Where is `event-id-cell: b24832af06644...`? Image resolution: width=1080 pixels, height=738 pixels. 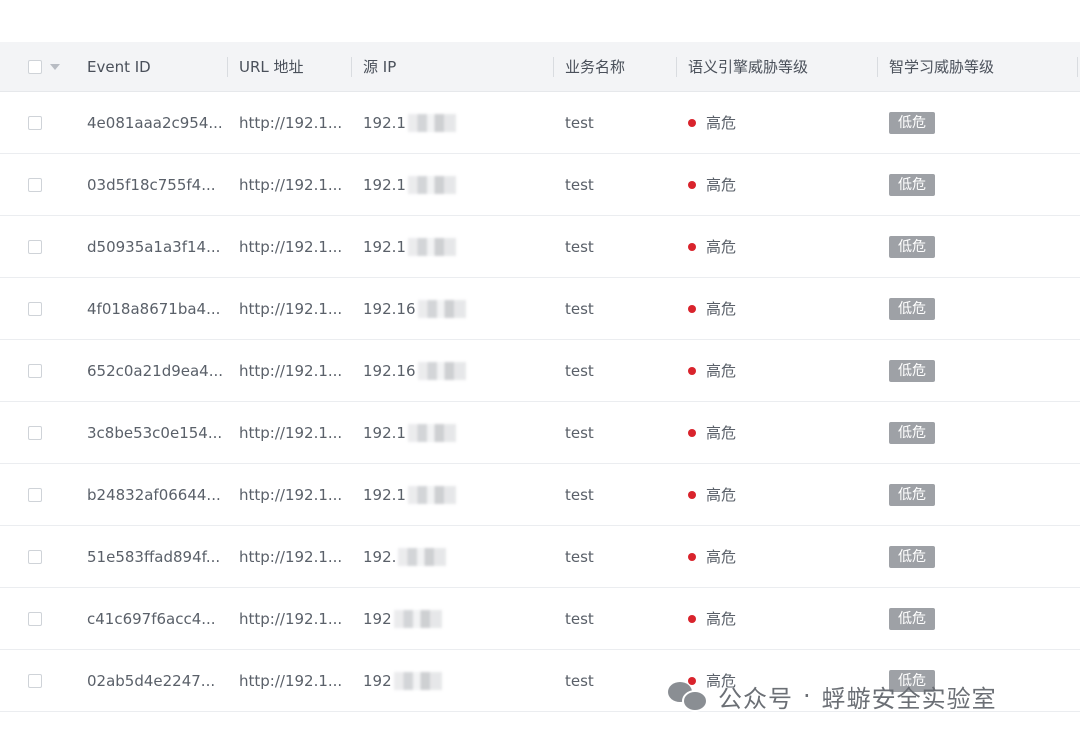
event-id-cell: b24832af06644... is located at coordinates (157, 494).